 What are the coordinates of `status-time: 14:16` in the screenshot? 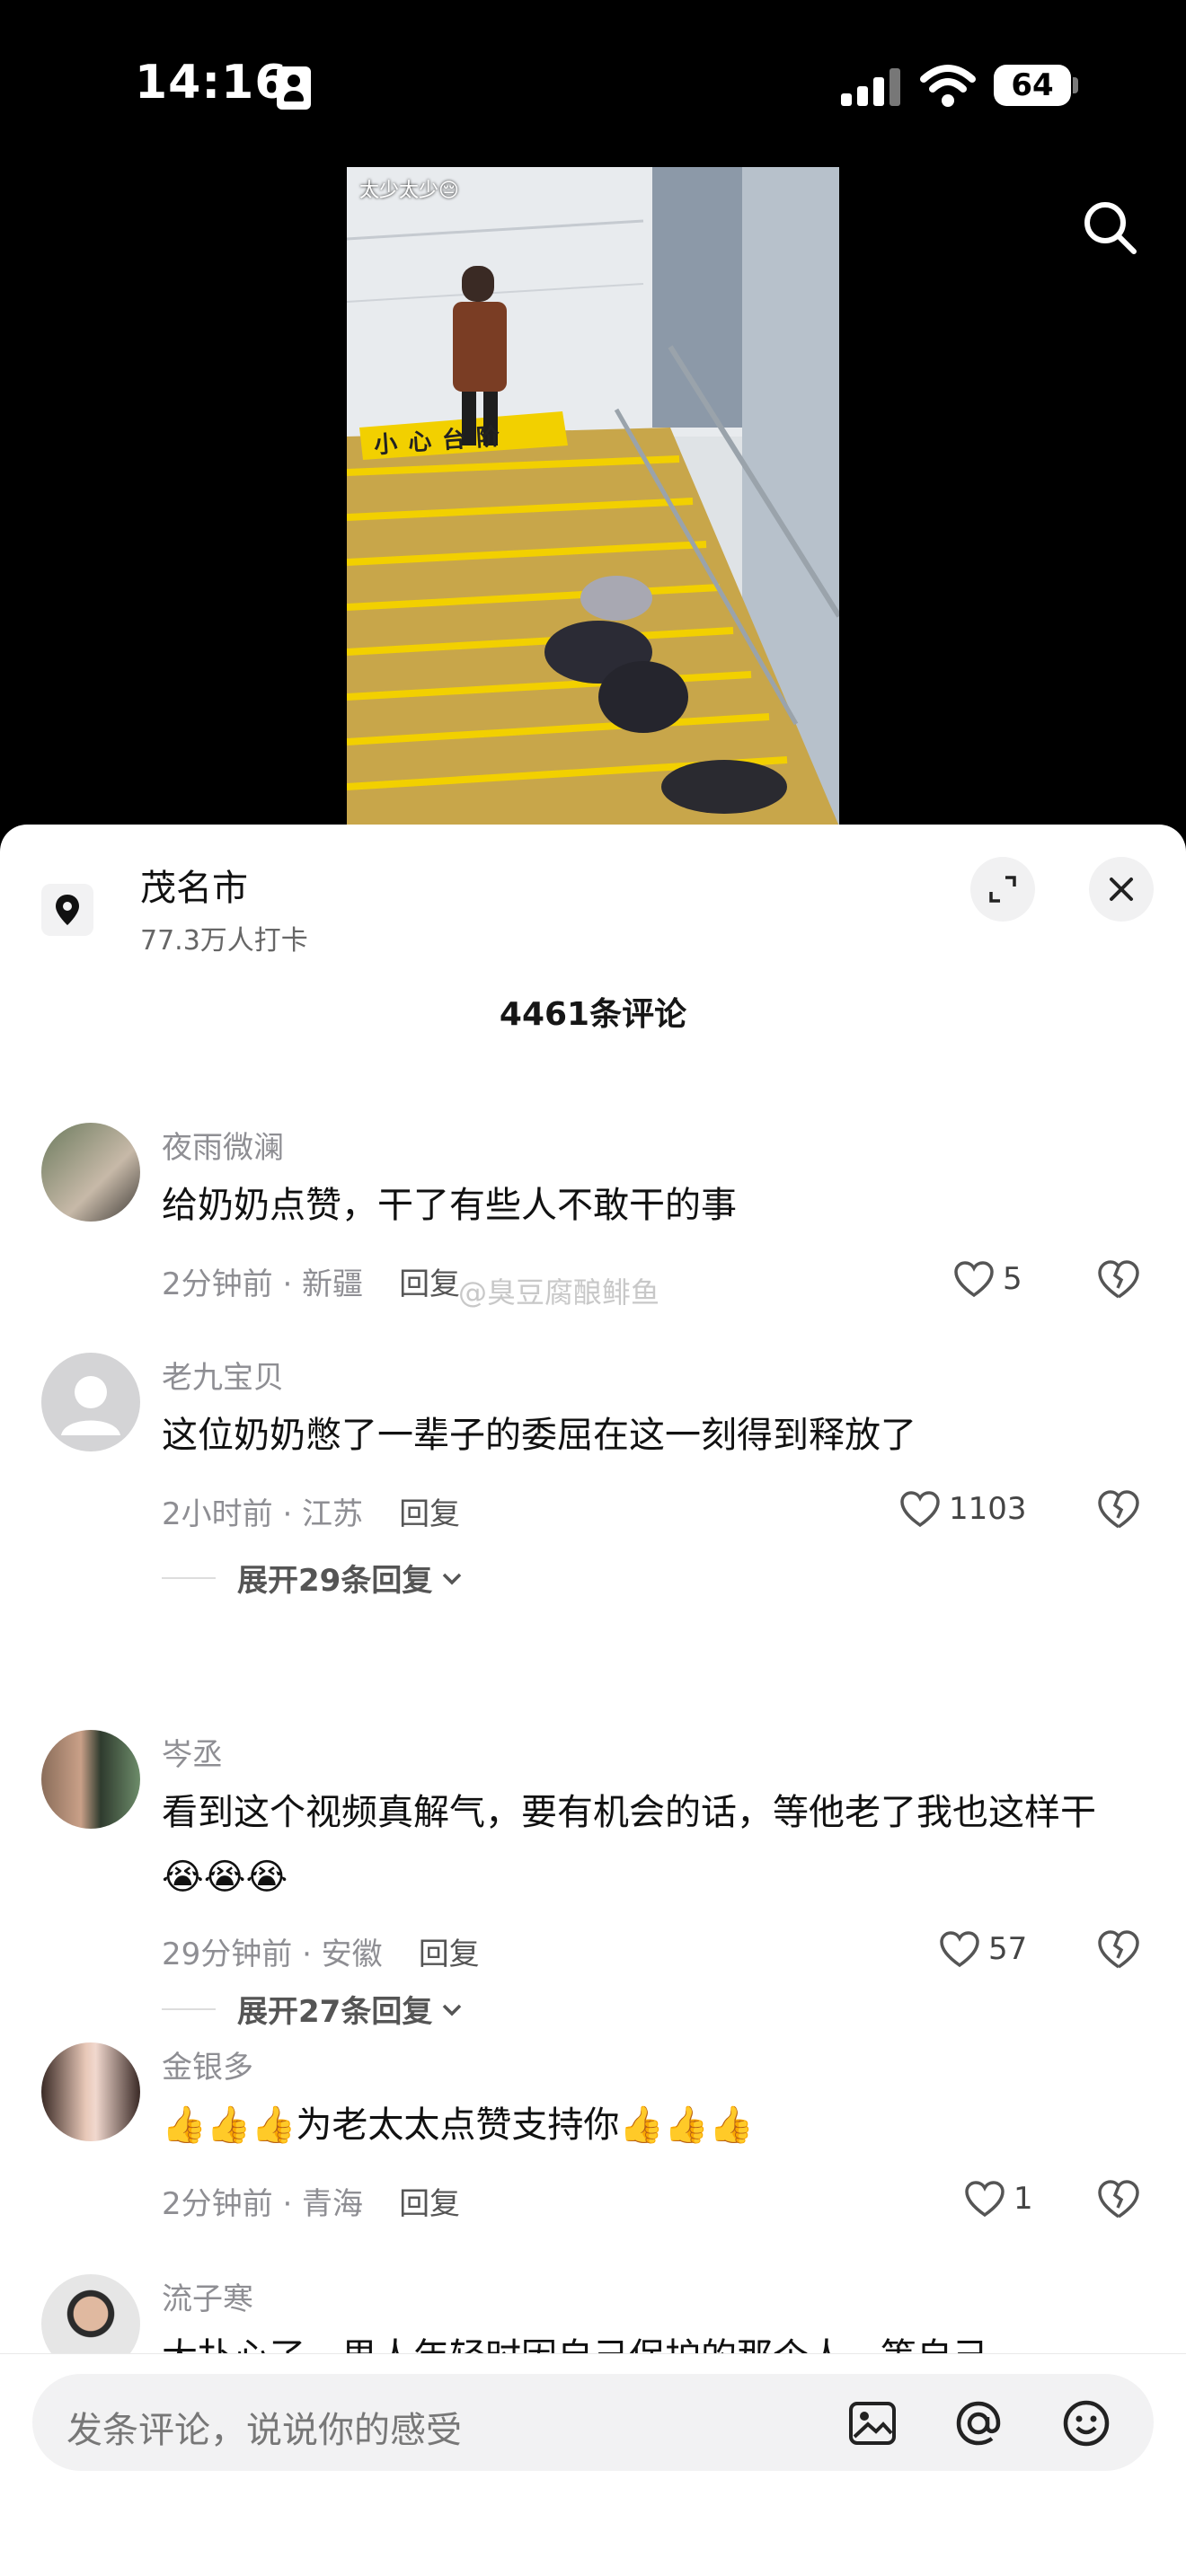 It's located at (211, 83).